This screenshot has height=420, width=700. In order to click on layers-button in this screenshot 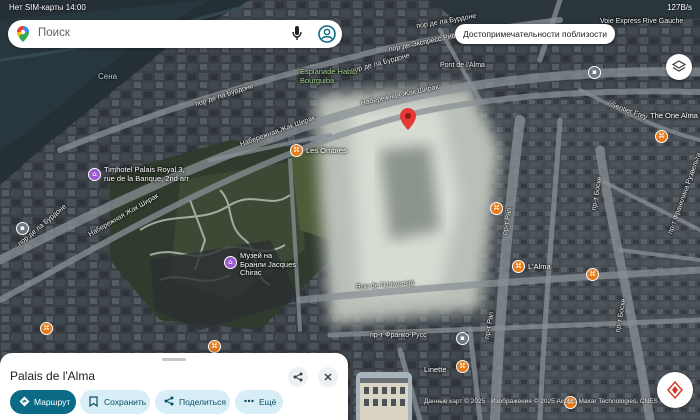, I will do `click(679, 67)`.